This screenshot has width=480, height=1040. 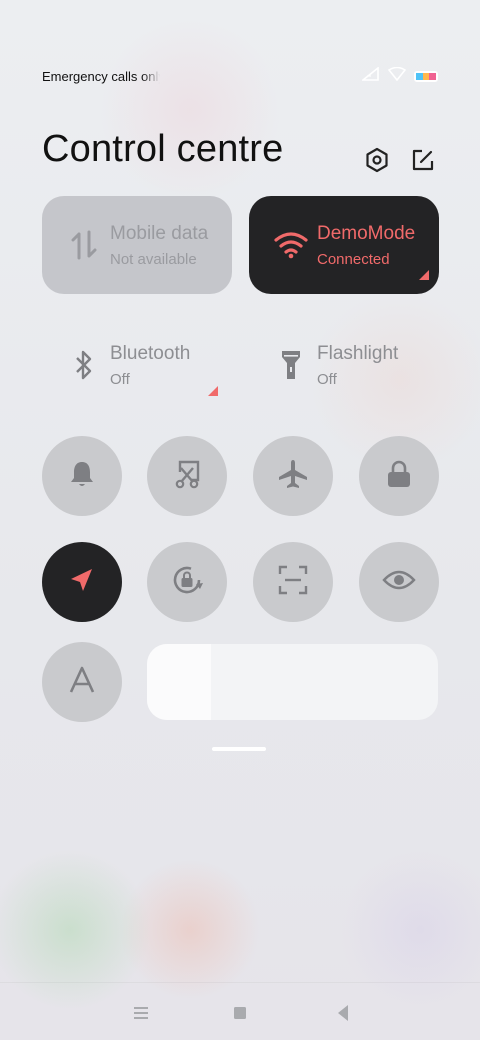 I want to click on flashlight-status: Off, so click(x=327, y=379).